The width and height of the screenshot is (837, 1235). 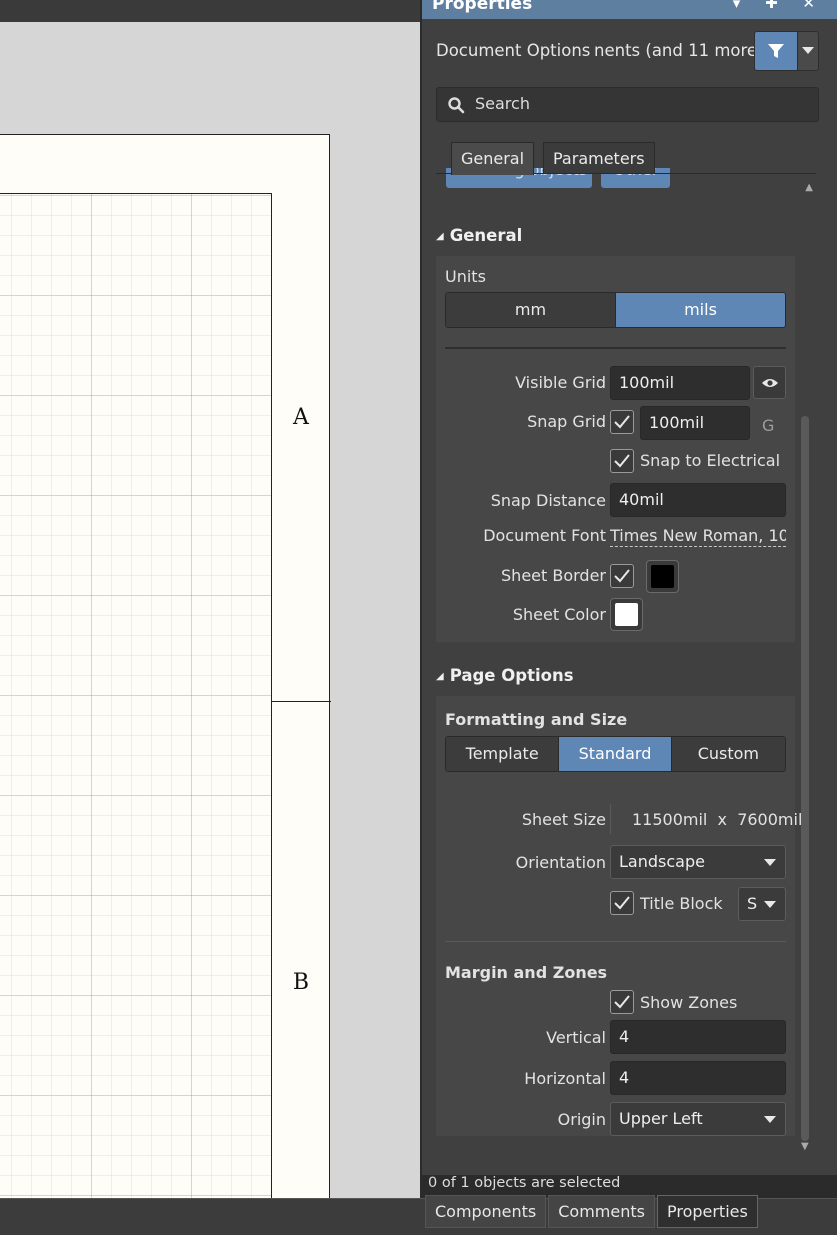 I want to click on filter-button, so click(x=776, y=51).